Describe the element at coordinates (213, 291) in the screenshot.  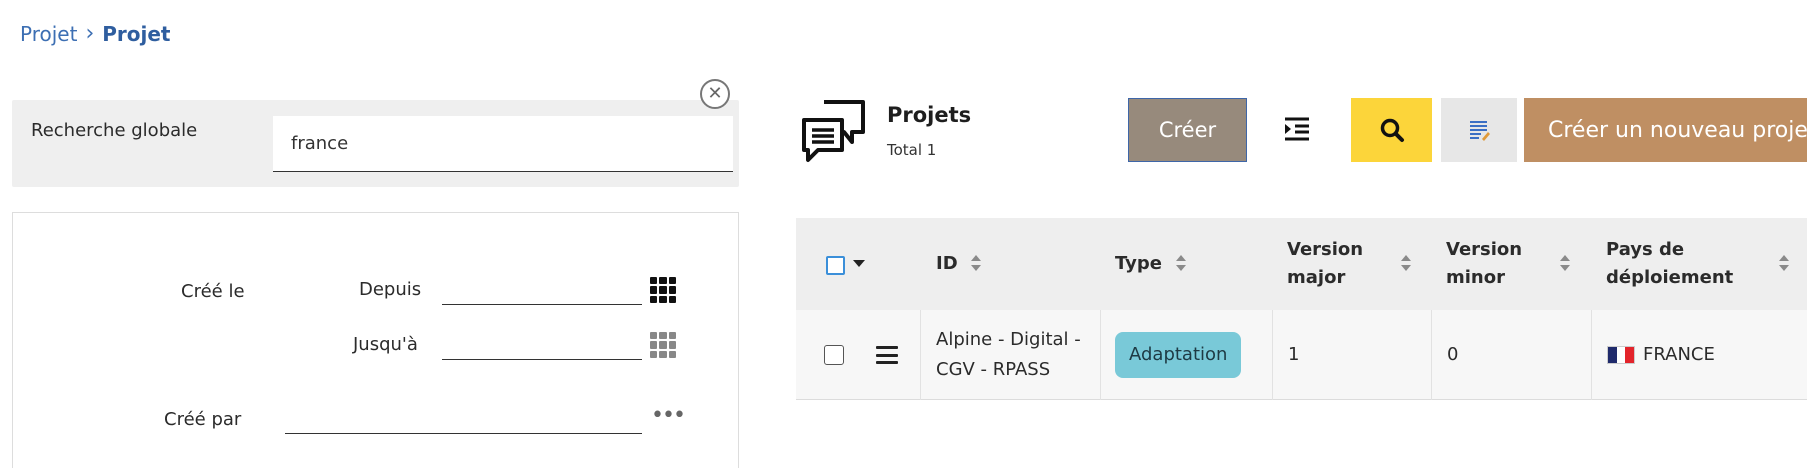
I see `created-on-label: Créé le` at that location.